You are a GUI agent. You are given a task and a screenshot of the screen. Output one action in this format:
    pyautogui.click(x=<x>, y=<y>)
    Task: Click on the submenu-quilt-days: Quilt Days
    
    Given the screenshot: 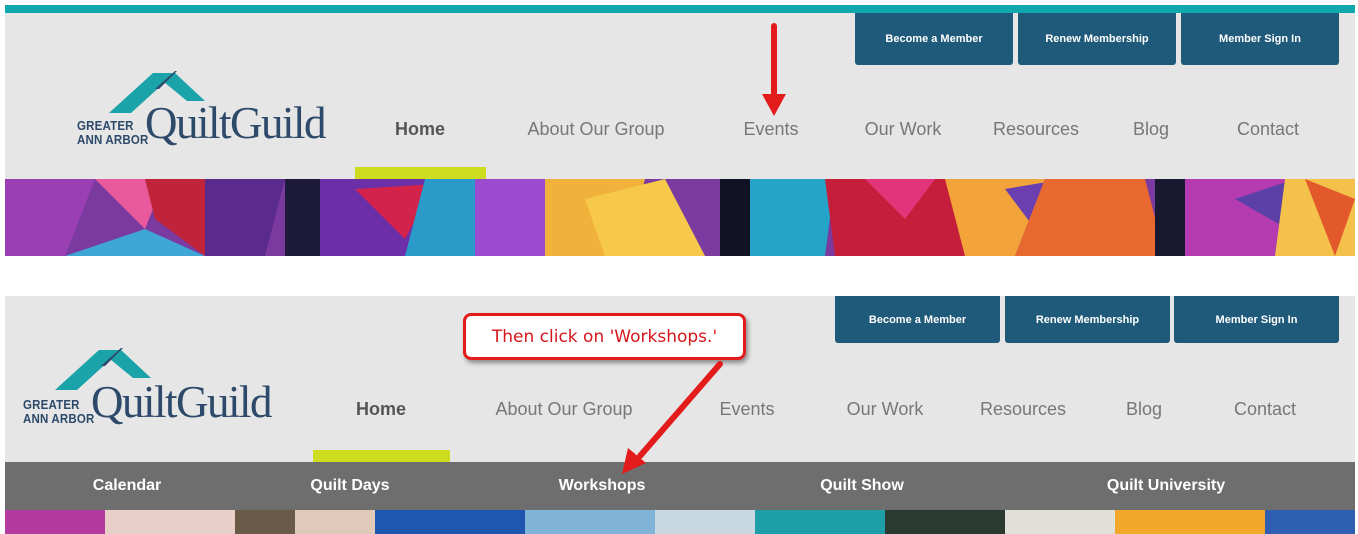 What is the action you would take?
    pyautogui.click(x=349, y=486)
    